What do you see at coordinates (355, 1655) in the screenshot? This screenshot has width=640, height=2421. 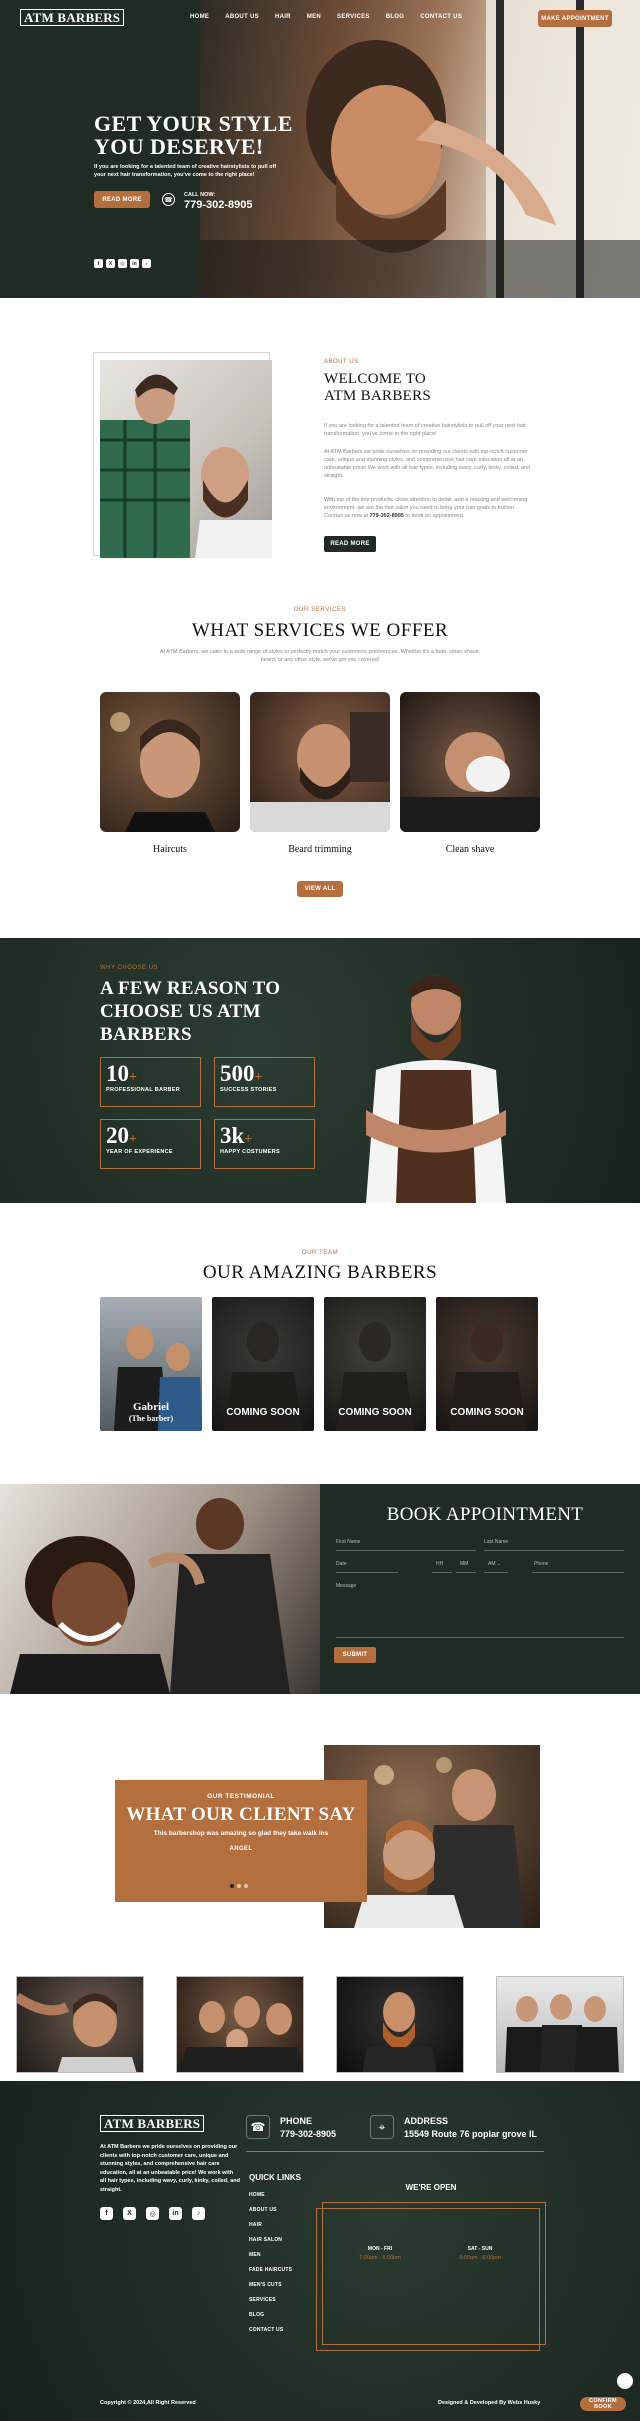 I see `submit-button: SUBMIT` at bounding box center [355, 1655].